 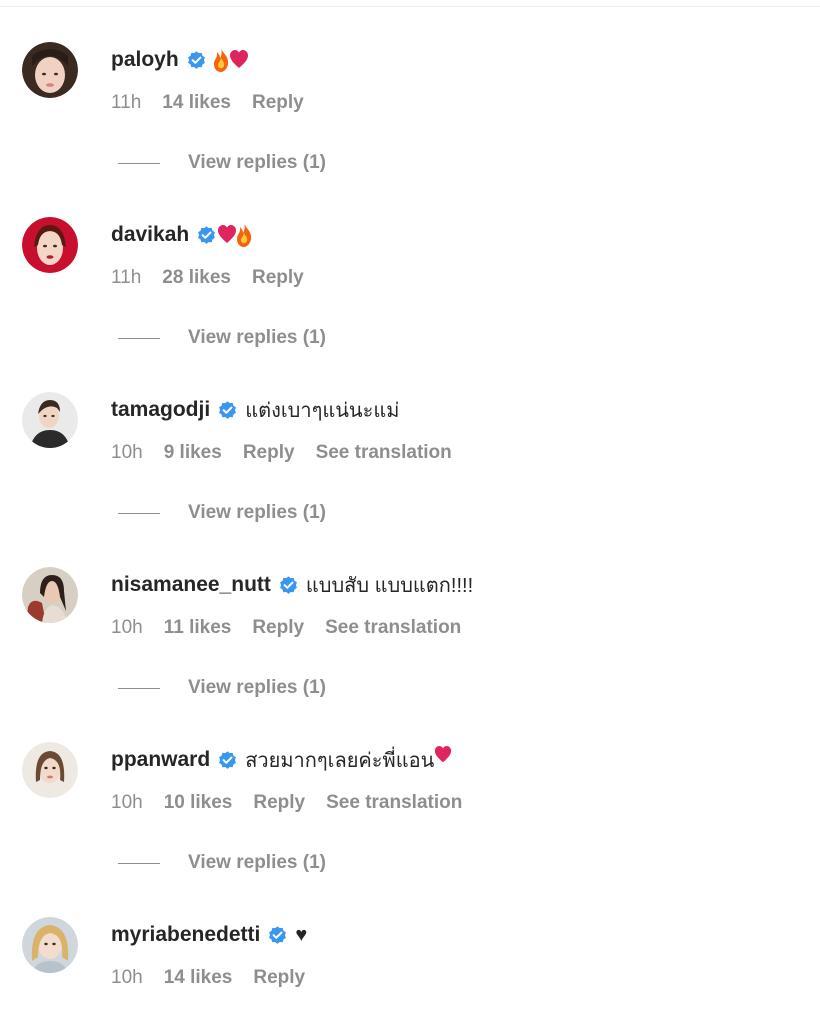 What do you see at coordinates (322, 411) in the screenshot?
I see `comment-text: แต่งเบาๆแน่นะแม่` at bounding box center [322, 411].